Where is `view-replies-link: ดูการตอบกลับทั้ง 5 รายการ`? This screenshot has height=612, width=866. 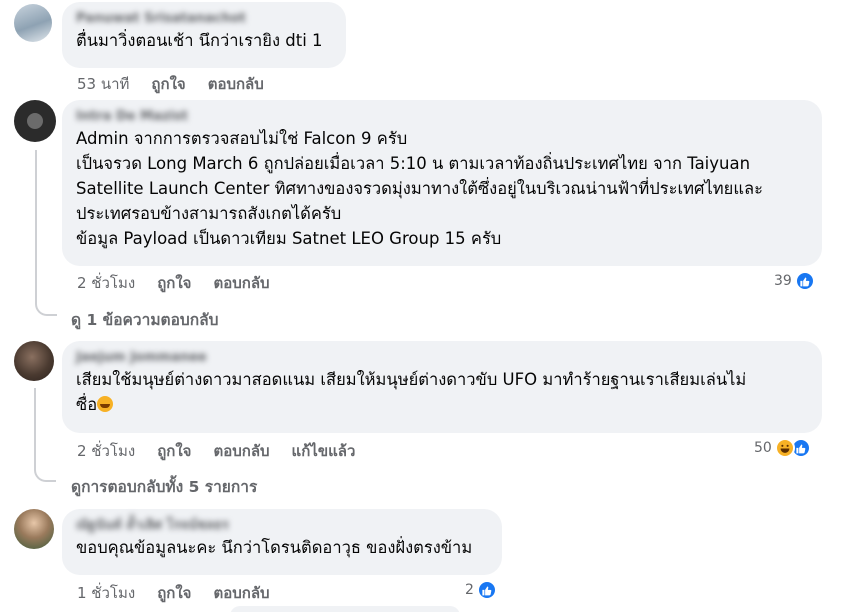 view-replies-link: ดูการตอบกลับทั้ง 5 รายการ is located at coordinates (164, 486).